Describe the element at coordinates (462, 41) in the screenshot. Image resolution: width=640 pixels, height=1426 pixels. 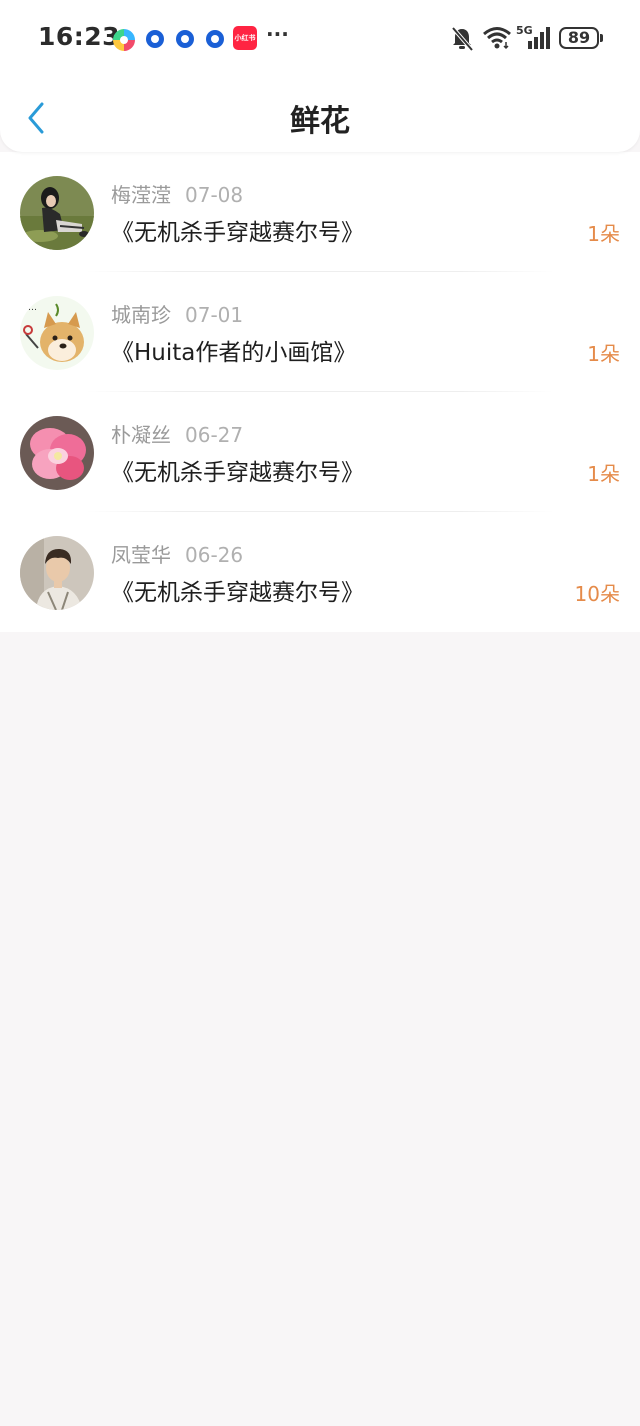
I see `mute-bell-icon` at that location.